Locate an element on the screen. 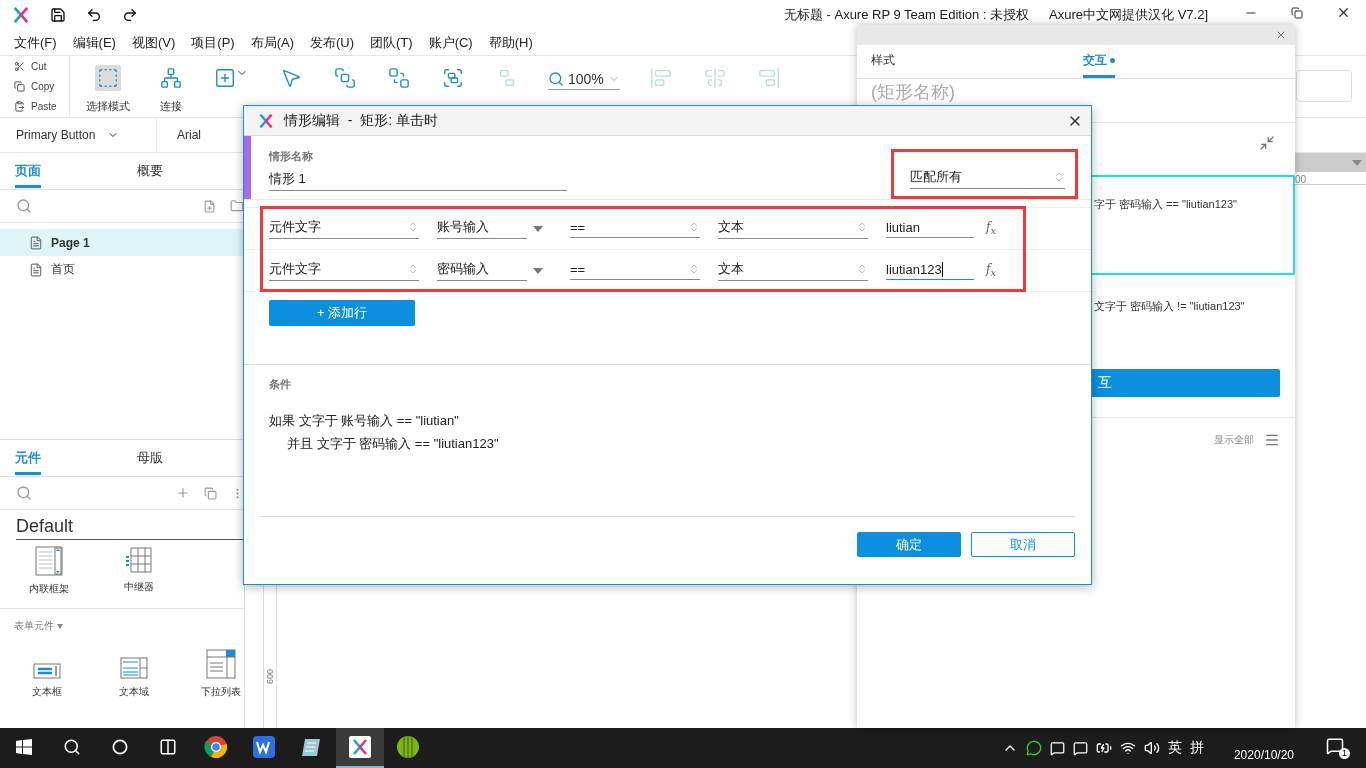  panel-tab: 样式 is located at coordinates (883, 65).